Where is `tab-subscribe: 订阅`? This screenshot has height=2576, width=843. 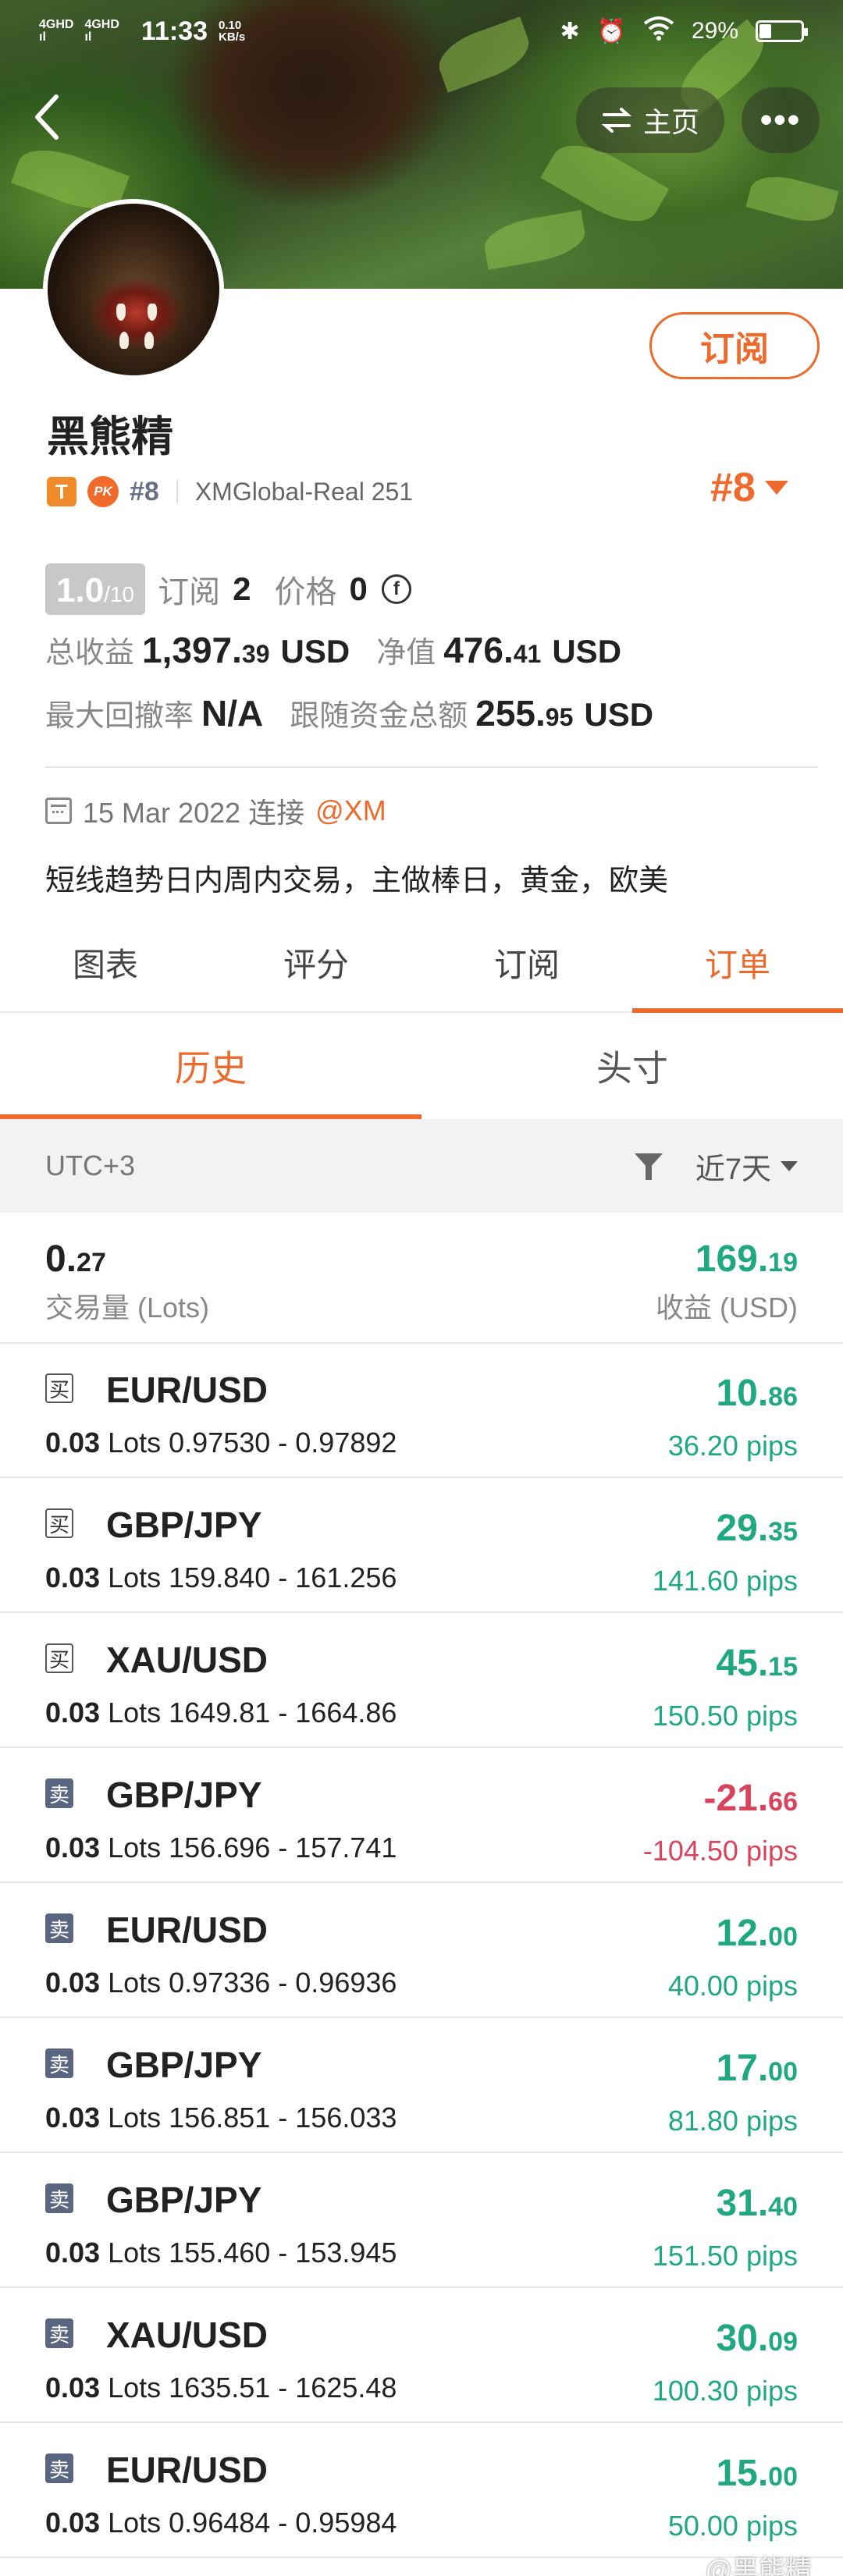 tab-subscribe: 订阅 is located at coordinates (527, 962).